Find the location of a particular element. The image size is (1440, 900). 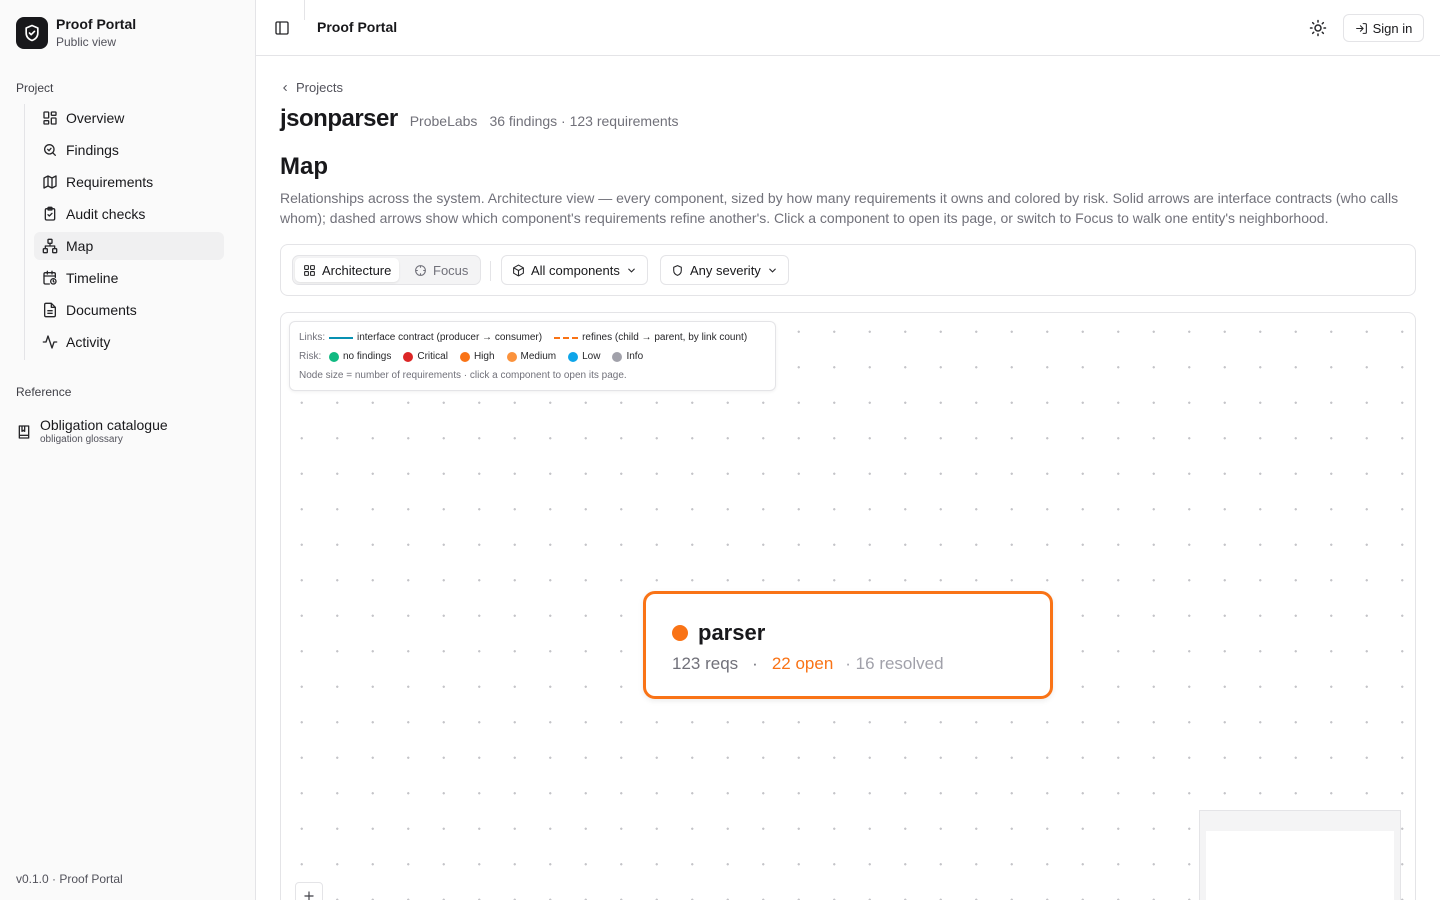

crosshair-icon is located at coordinates (420, 270).